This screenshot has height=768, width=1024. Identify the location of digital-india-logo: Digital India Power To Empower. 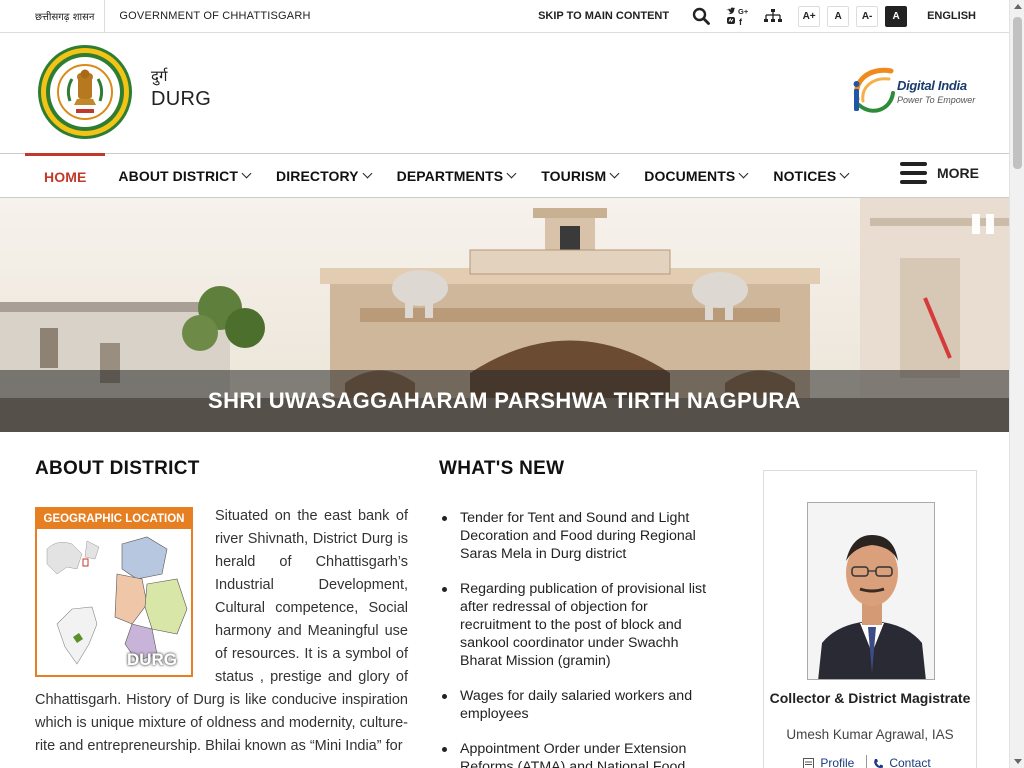
(916, 89).